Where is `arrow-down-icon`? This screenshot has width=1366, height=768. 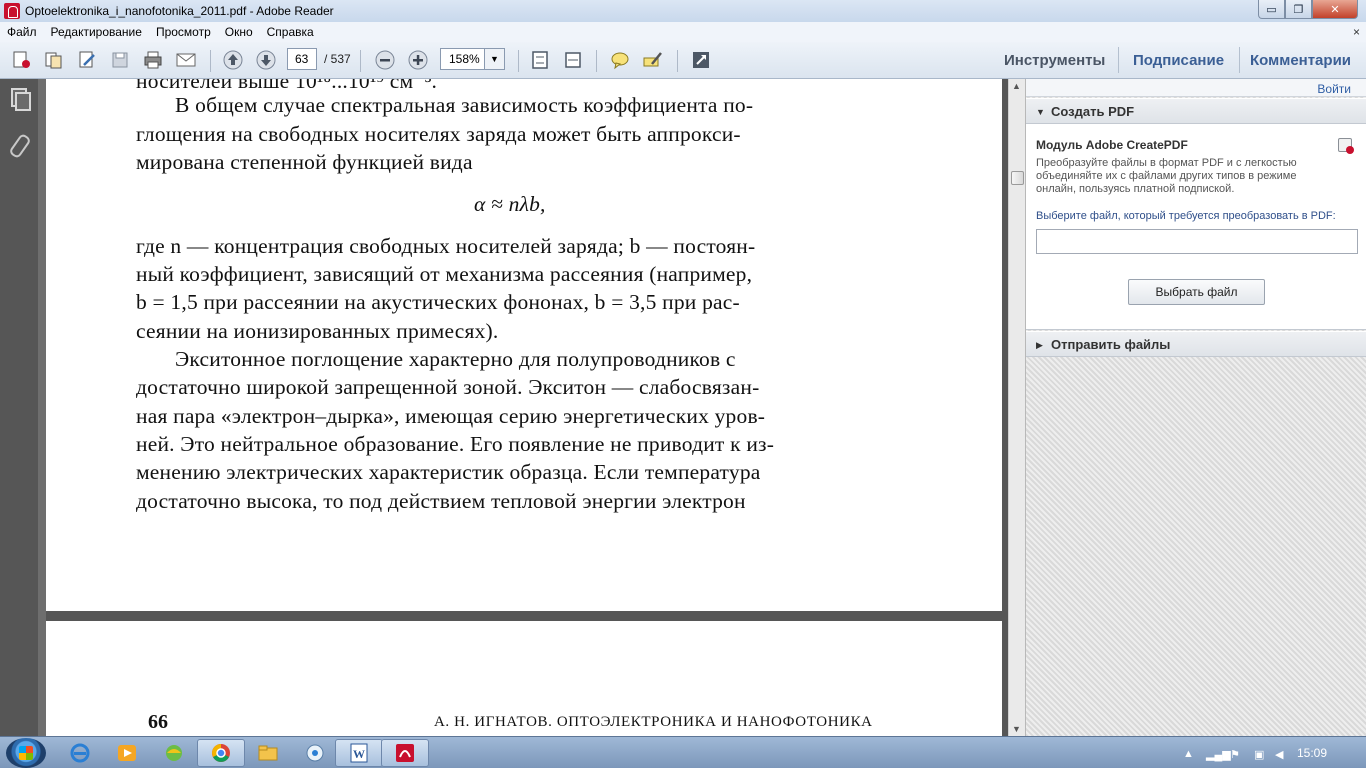 arrow-down-icon is located at coordinates (266, 60).